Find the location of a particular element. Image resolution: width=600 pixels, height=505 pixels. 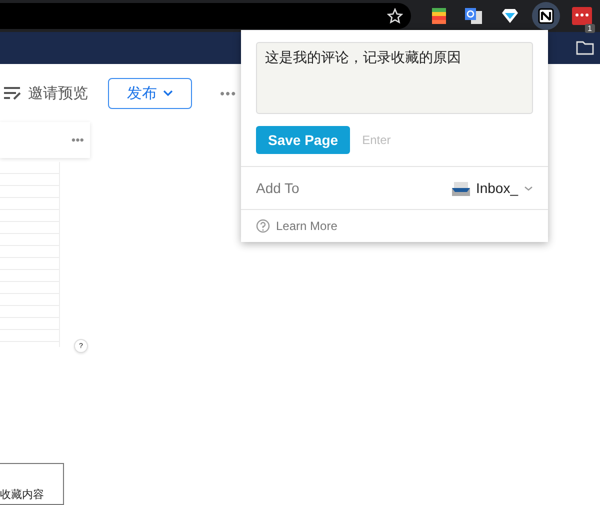

shortcut-hint: Enter is located at coordinates (376, 140).